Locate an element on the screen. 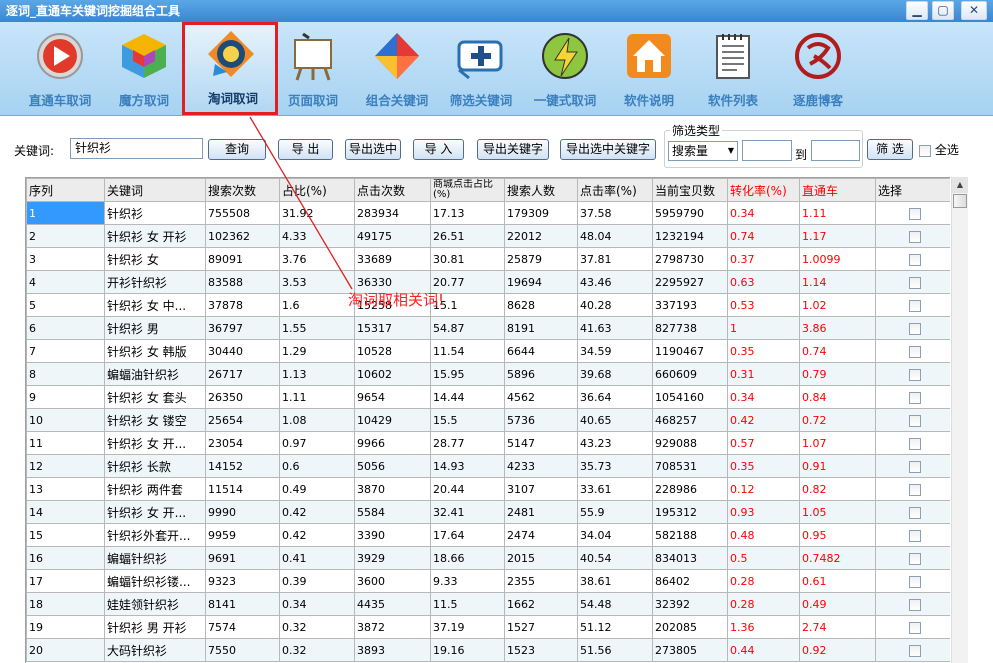 Image resolution: width=993 pixels, height=663 pixels. vertical-scrollbar: ▲ is located at coordinates (959, 420).